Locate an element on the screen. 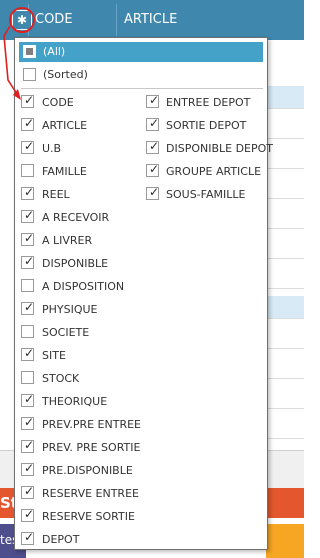 Image resolution: width=320 pixels, height=558 pixels. column-checkbox-famille is located at coordinates (27, 170).